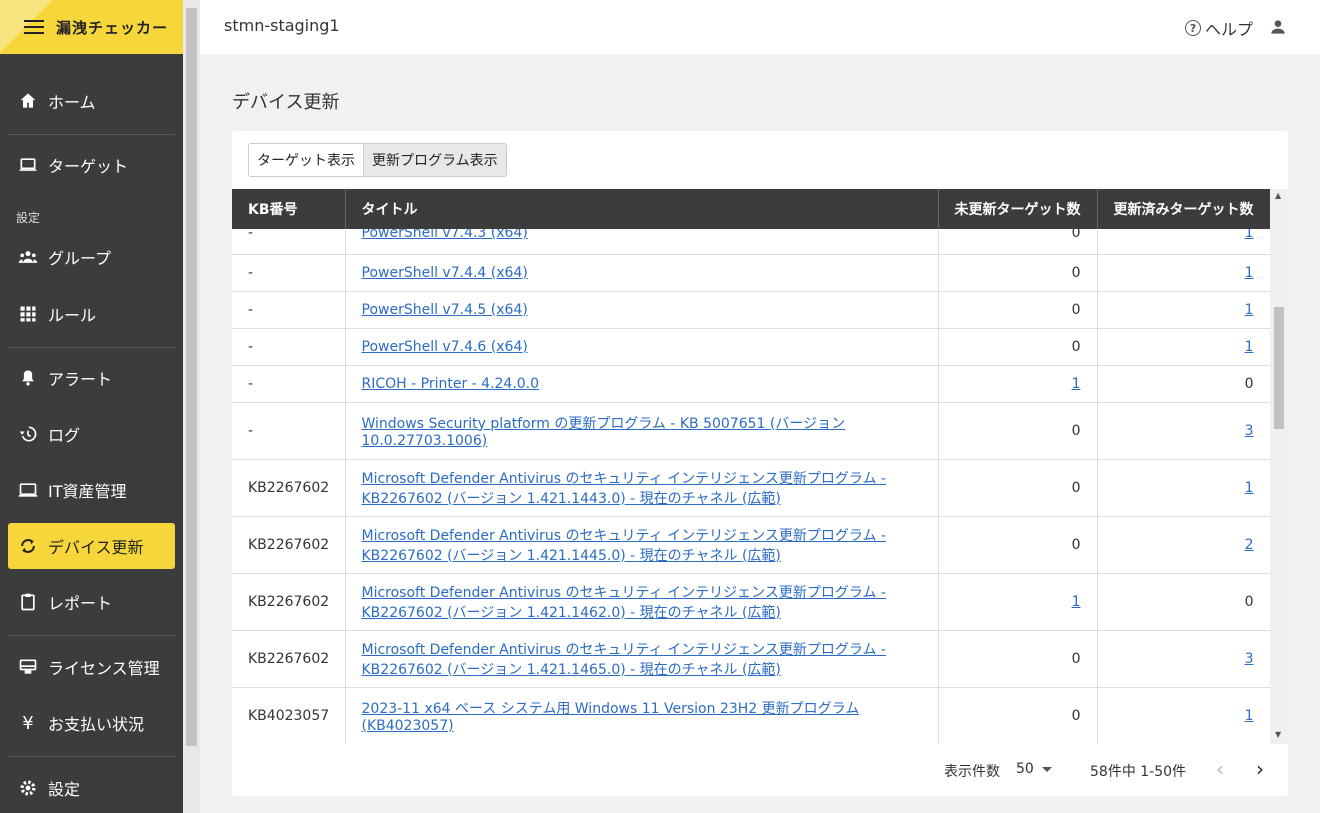 This screenshot has height=813, width=1320. What do you see at coordinates (445, 235) in the screenshot?
I see `update-title-link: PowerShell v7.4.3 (x64)` at bounding box center [445, 235].